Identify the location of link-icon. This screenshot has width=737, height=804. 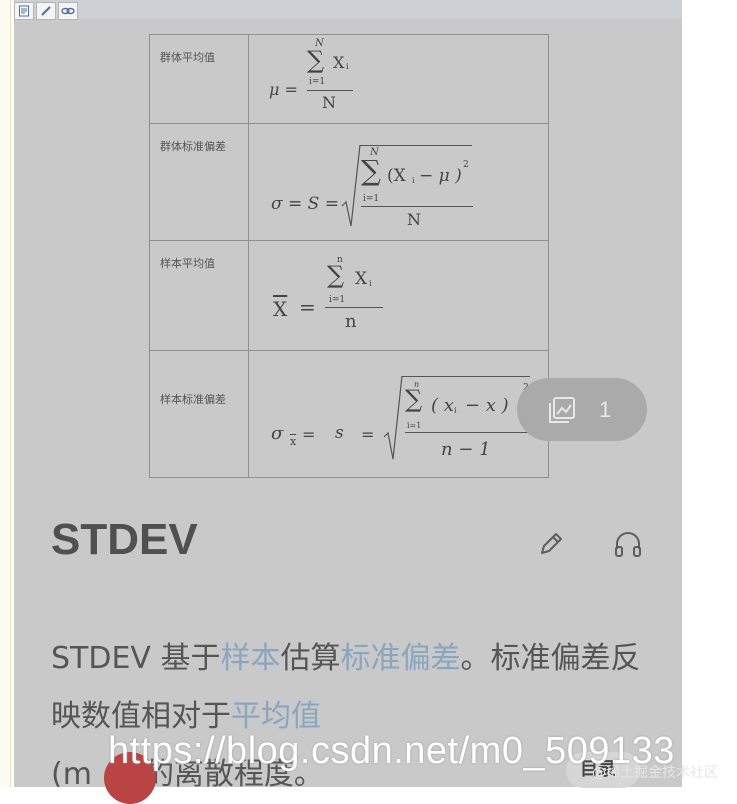
(68, 11).